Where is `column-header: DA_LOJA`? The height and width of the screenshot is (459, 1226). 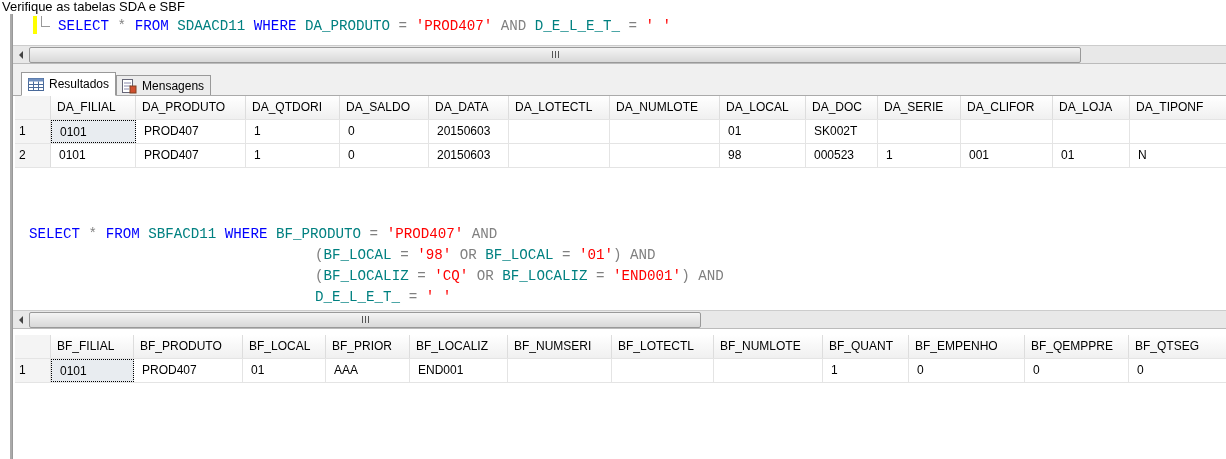 column-header: DA_LOJA is located at coordinates (1091, 107).